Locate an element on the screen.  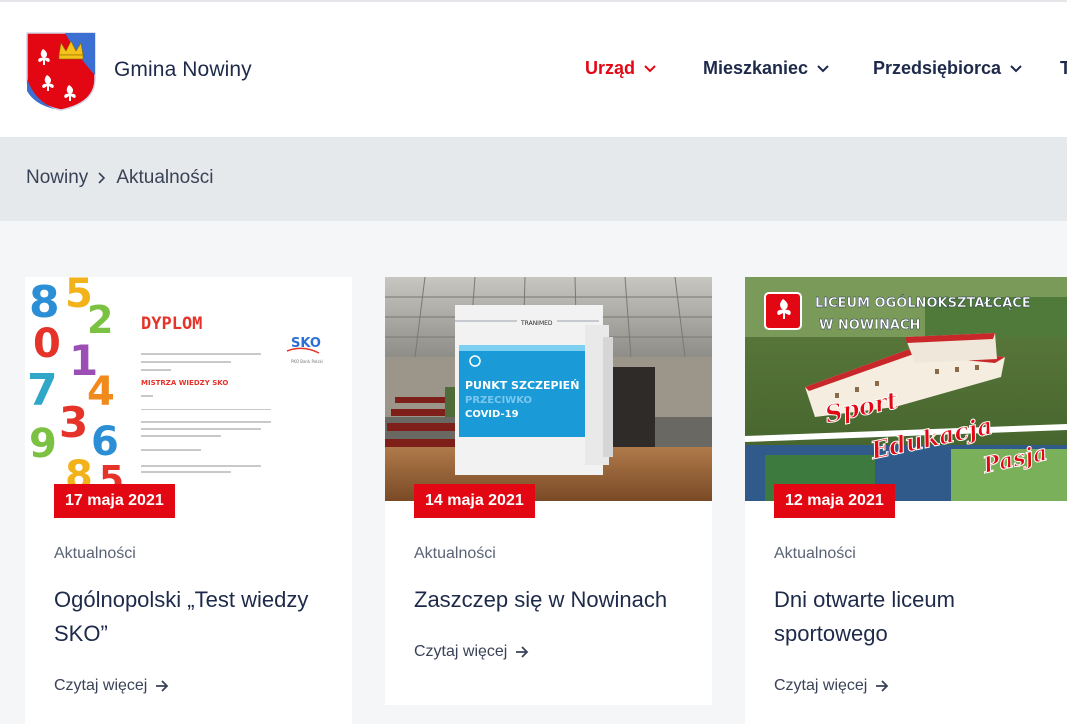
overlay-line-1: LICEUM OGÓLNOKSZTAŁCĄCE is located at coordinates (923, 303).